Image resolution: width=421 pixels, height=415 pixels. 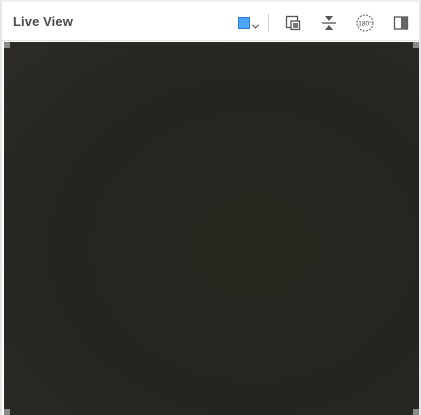 I want to click on rotate-label: 180°, so click(x=365, y=24).